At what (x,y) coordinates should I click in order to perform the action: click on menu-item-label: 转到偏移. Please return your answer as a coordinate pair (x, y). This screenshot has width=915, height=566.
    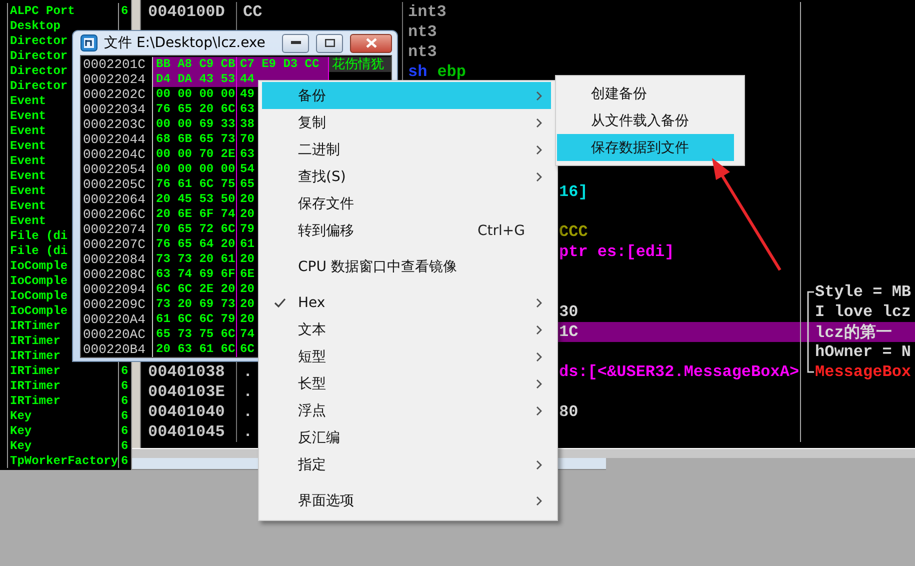
    Looking at the image, I should click on (326, 231).